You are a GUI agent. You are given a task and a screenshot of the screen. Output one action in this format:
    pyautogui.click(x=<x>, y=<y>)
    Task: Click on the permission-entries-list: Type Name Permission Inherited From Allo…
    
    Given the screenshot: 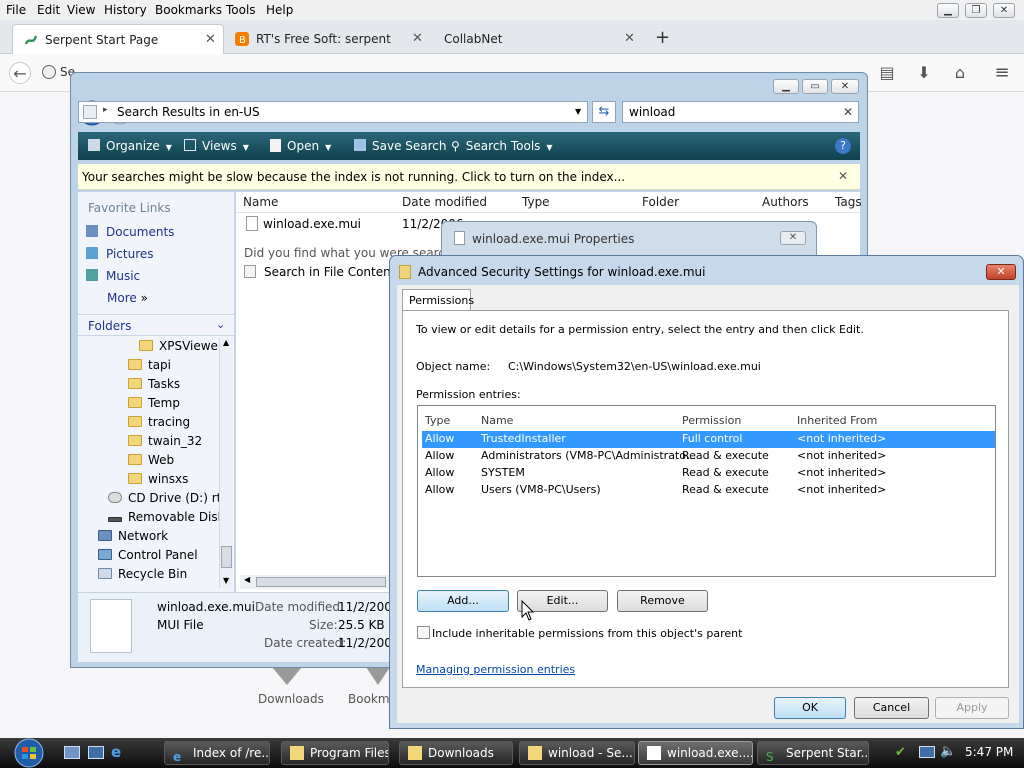 What is the action you would take?
    pyautogui.click(x=706, y=491)
    